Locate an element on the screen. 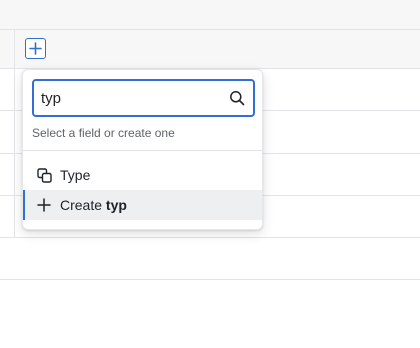  add-field-button is located at coordinates (35, 48).